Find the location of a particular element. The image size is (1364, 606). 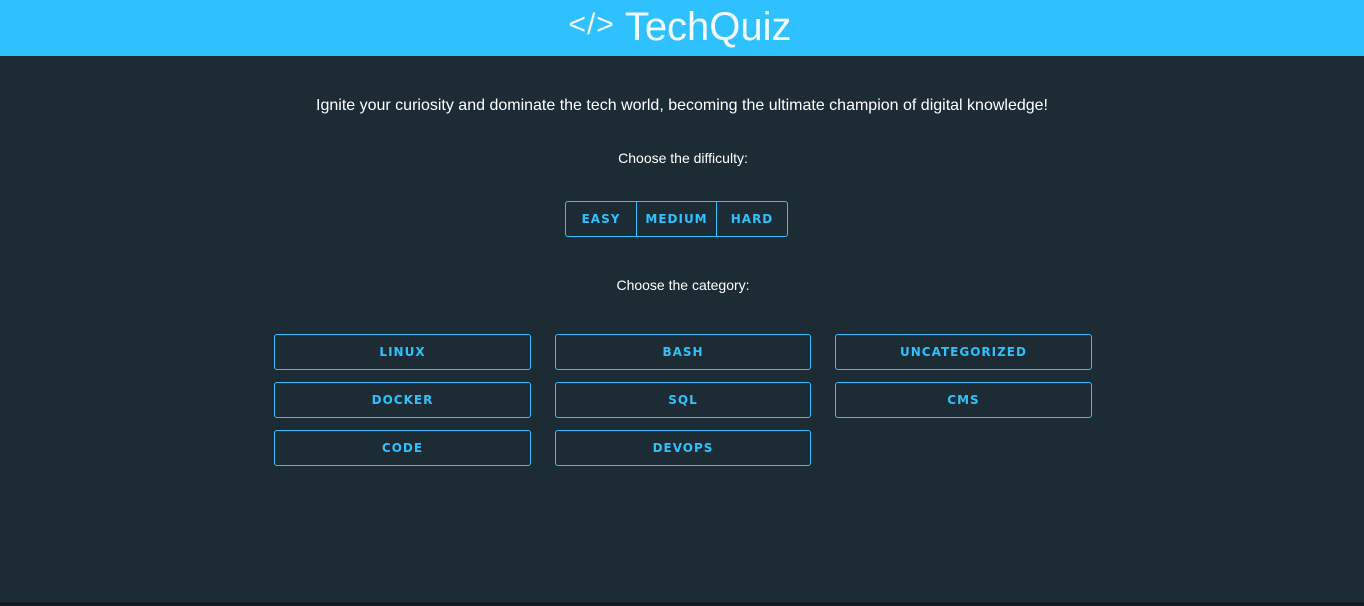

category-uncategorized-button: UNCATEGORIZED is located at coordinates (963, 352).